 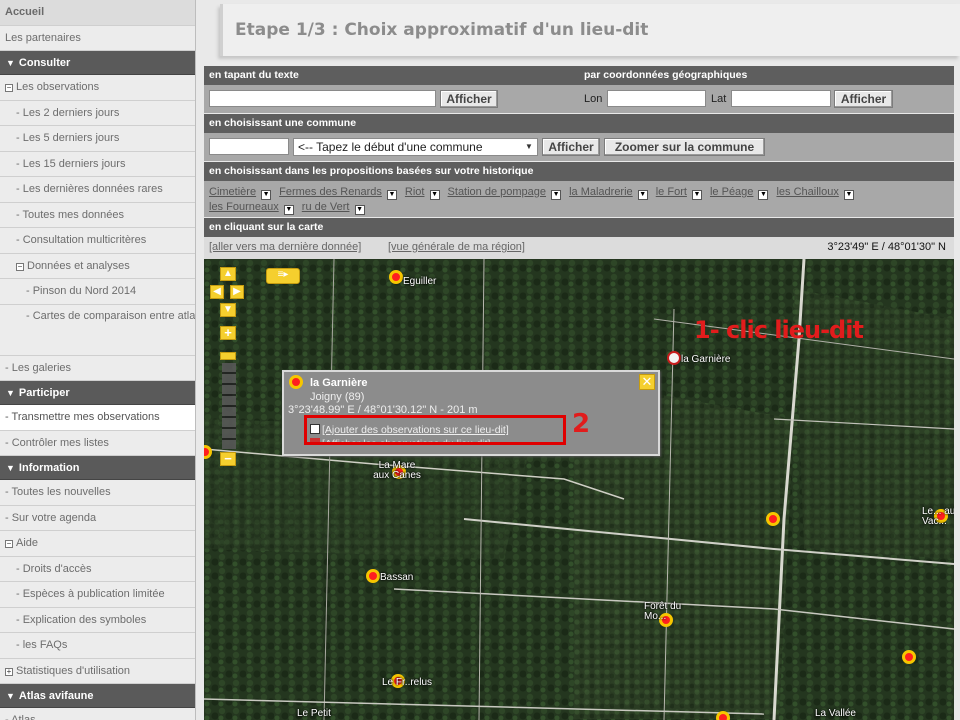 I want to click on last-data-link: [aller vers ma dernière donnée], so click(x=285, y=247).